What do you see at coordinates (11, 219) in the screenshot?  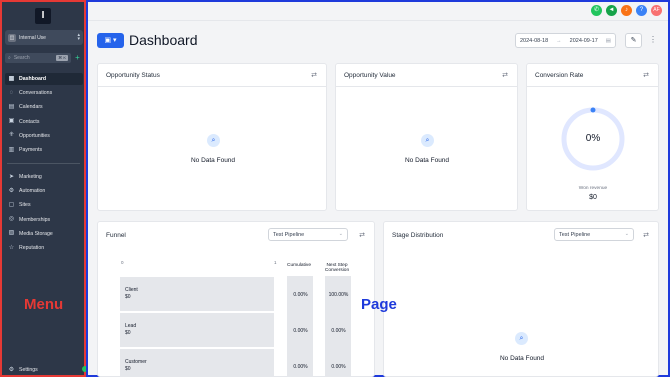 I see `memberships-icon: ◎` at bounding box center [11, 219].